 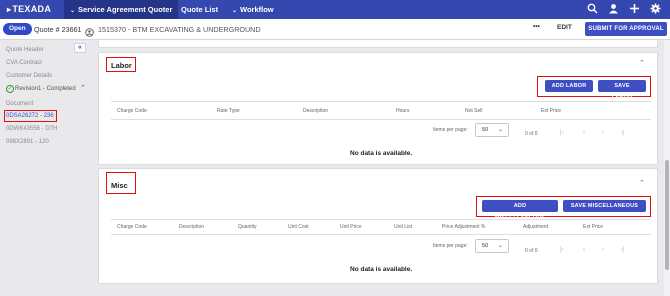 What do you see at coordinates (27, 142) in the screenshot?
I see `sidebar-item-equipment-3: 098X2891 - 120` at bounding box center [27, 142].